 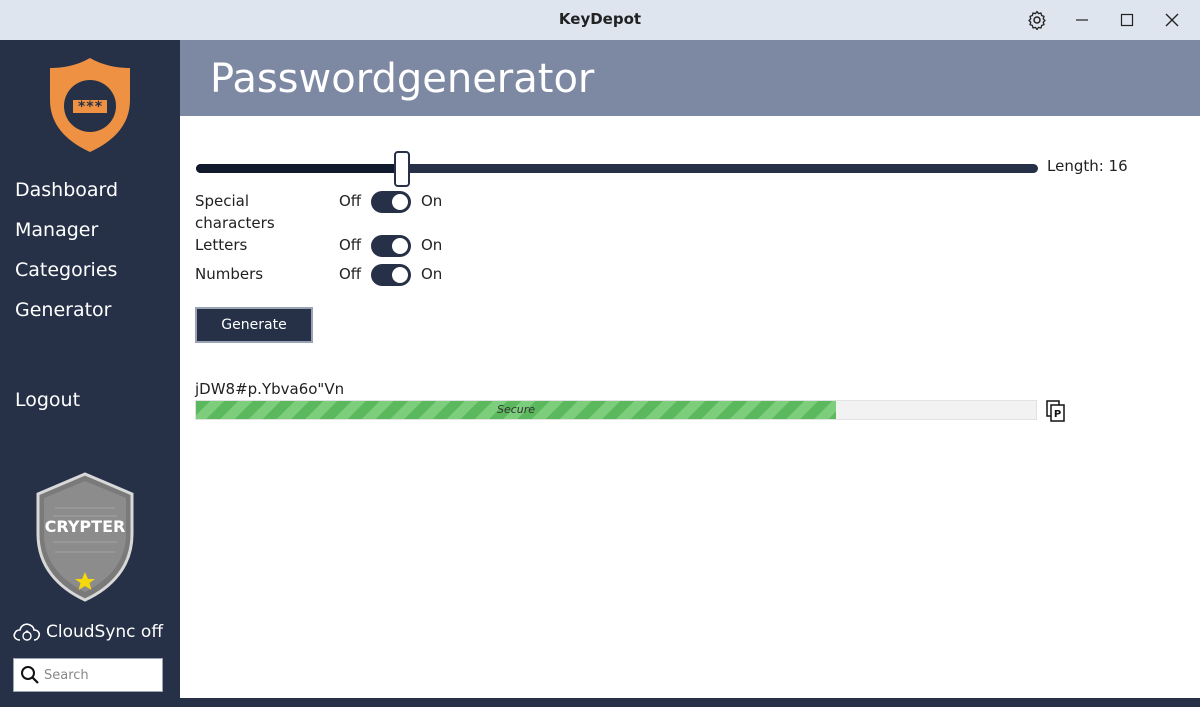 What do you see at coordinates (85, 539) in the screenshot?
I see `crypter-badge: CRYPTER` at bounding box center [85, 539].